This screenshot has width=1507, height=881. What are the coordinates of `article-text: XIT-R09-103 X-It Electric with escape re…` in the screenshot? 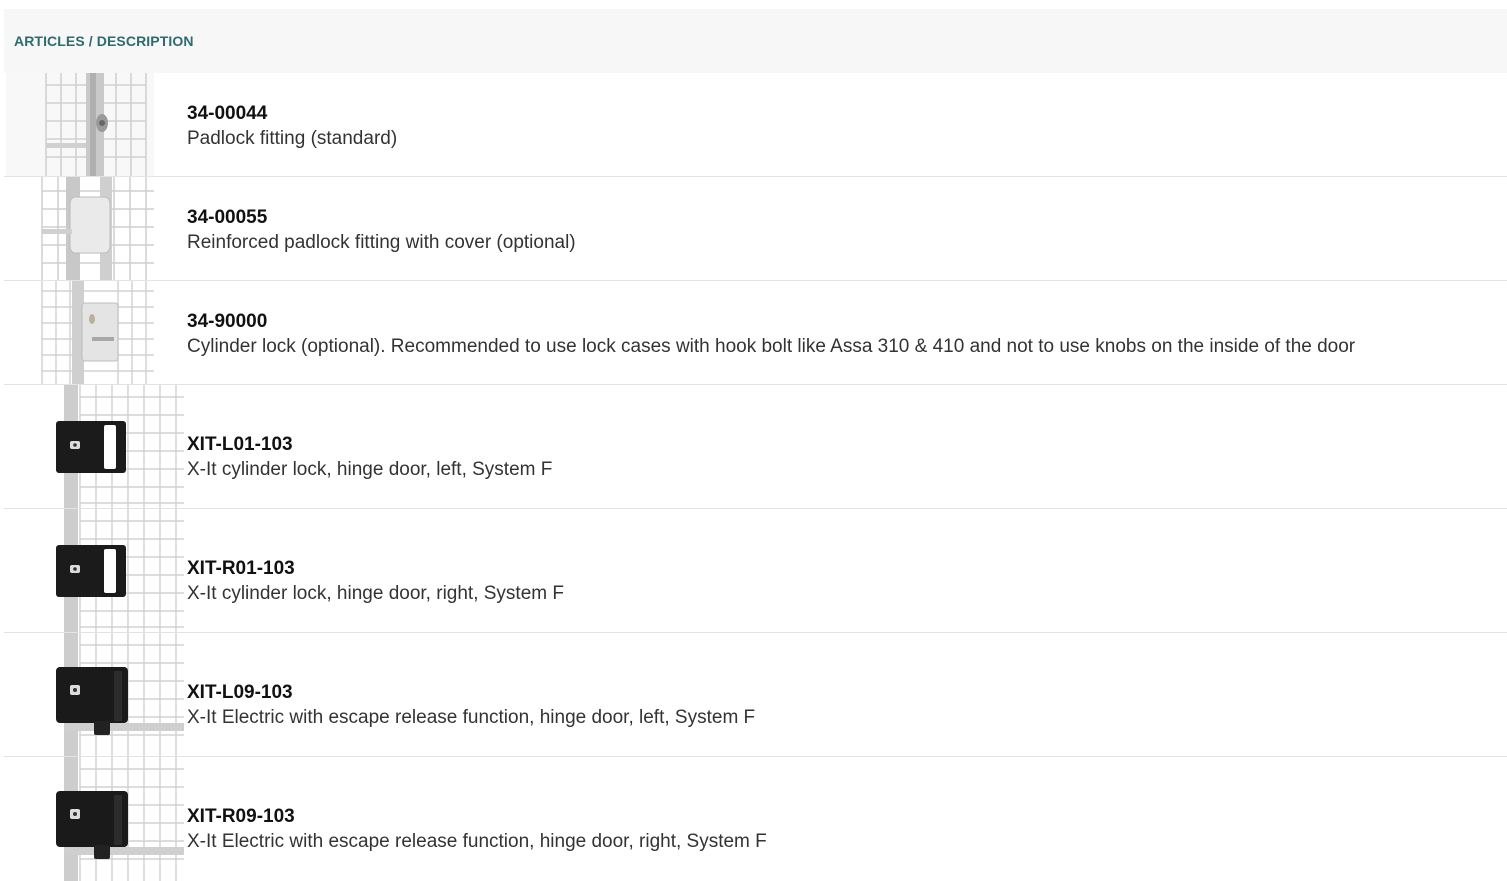 It's located at (477, 830).